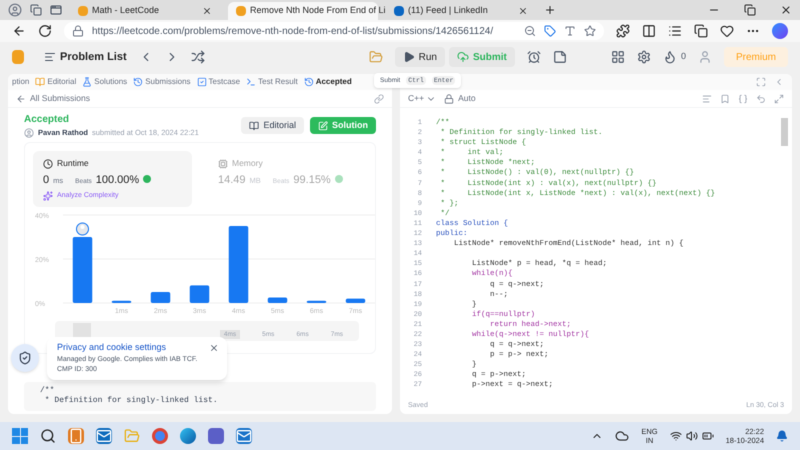  I want to click on notification-bell-icon, so click(782, 436).